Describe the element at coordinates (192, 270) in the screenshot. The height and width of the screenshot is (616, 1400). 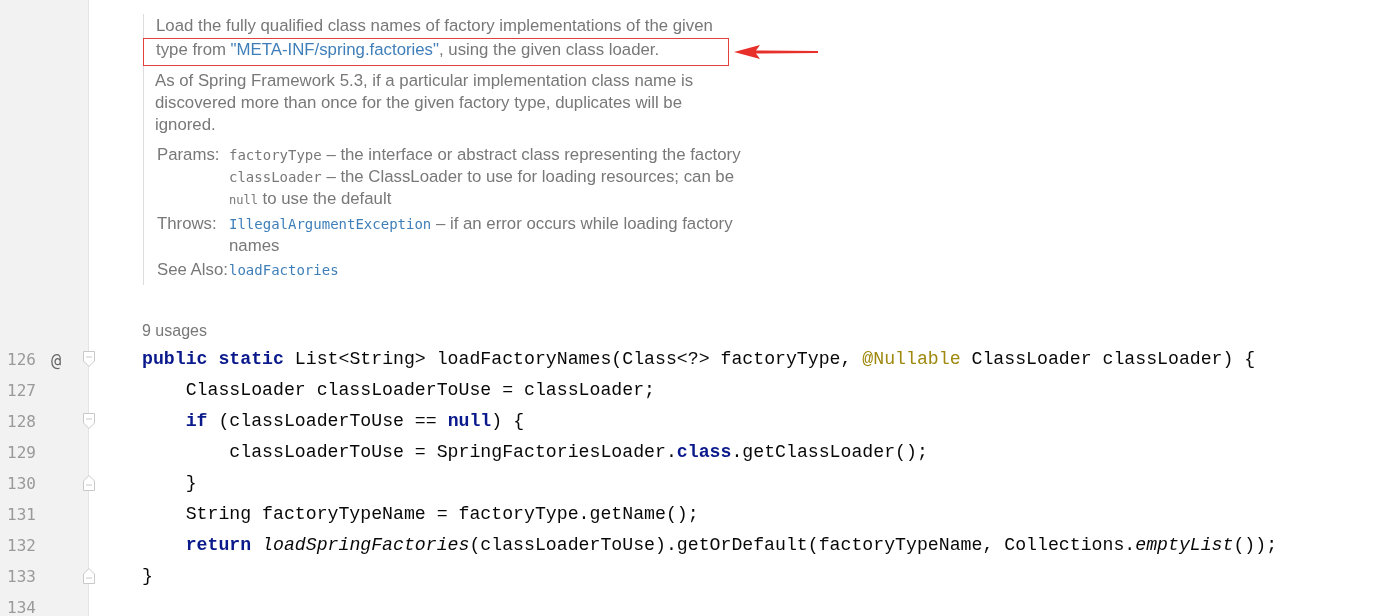
I see `section-label: See Also:` at that location.